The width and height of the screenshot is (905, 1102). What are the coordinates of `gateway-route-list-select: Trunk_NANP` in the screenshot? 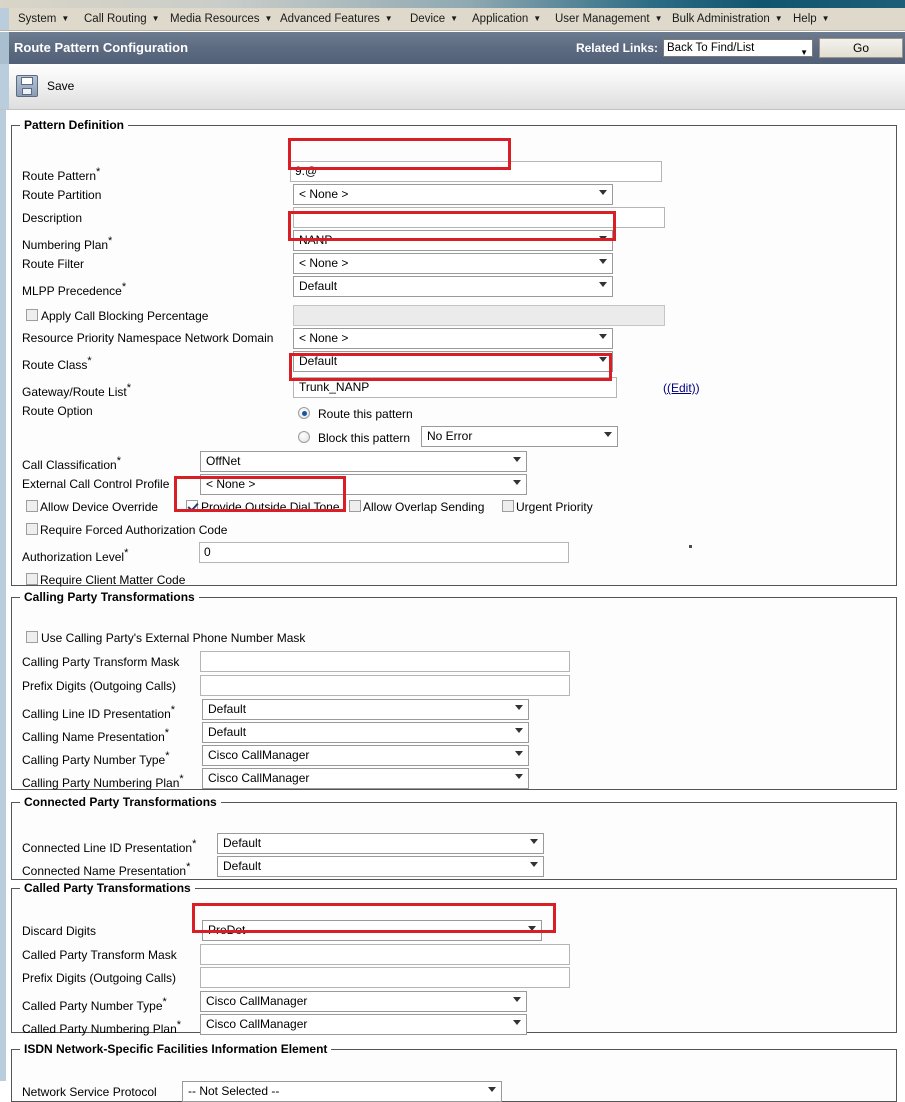 It's located at (455, 387).